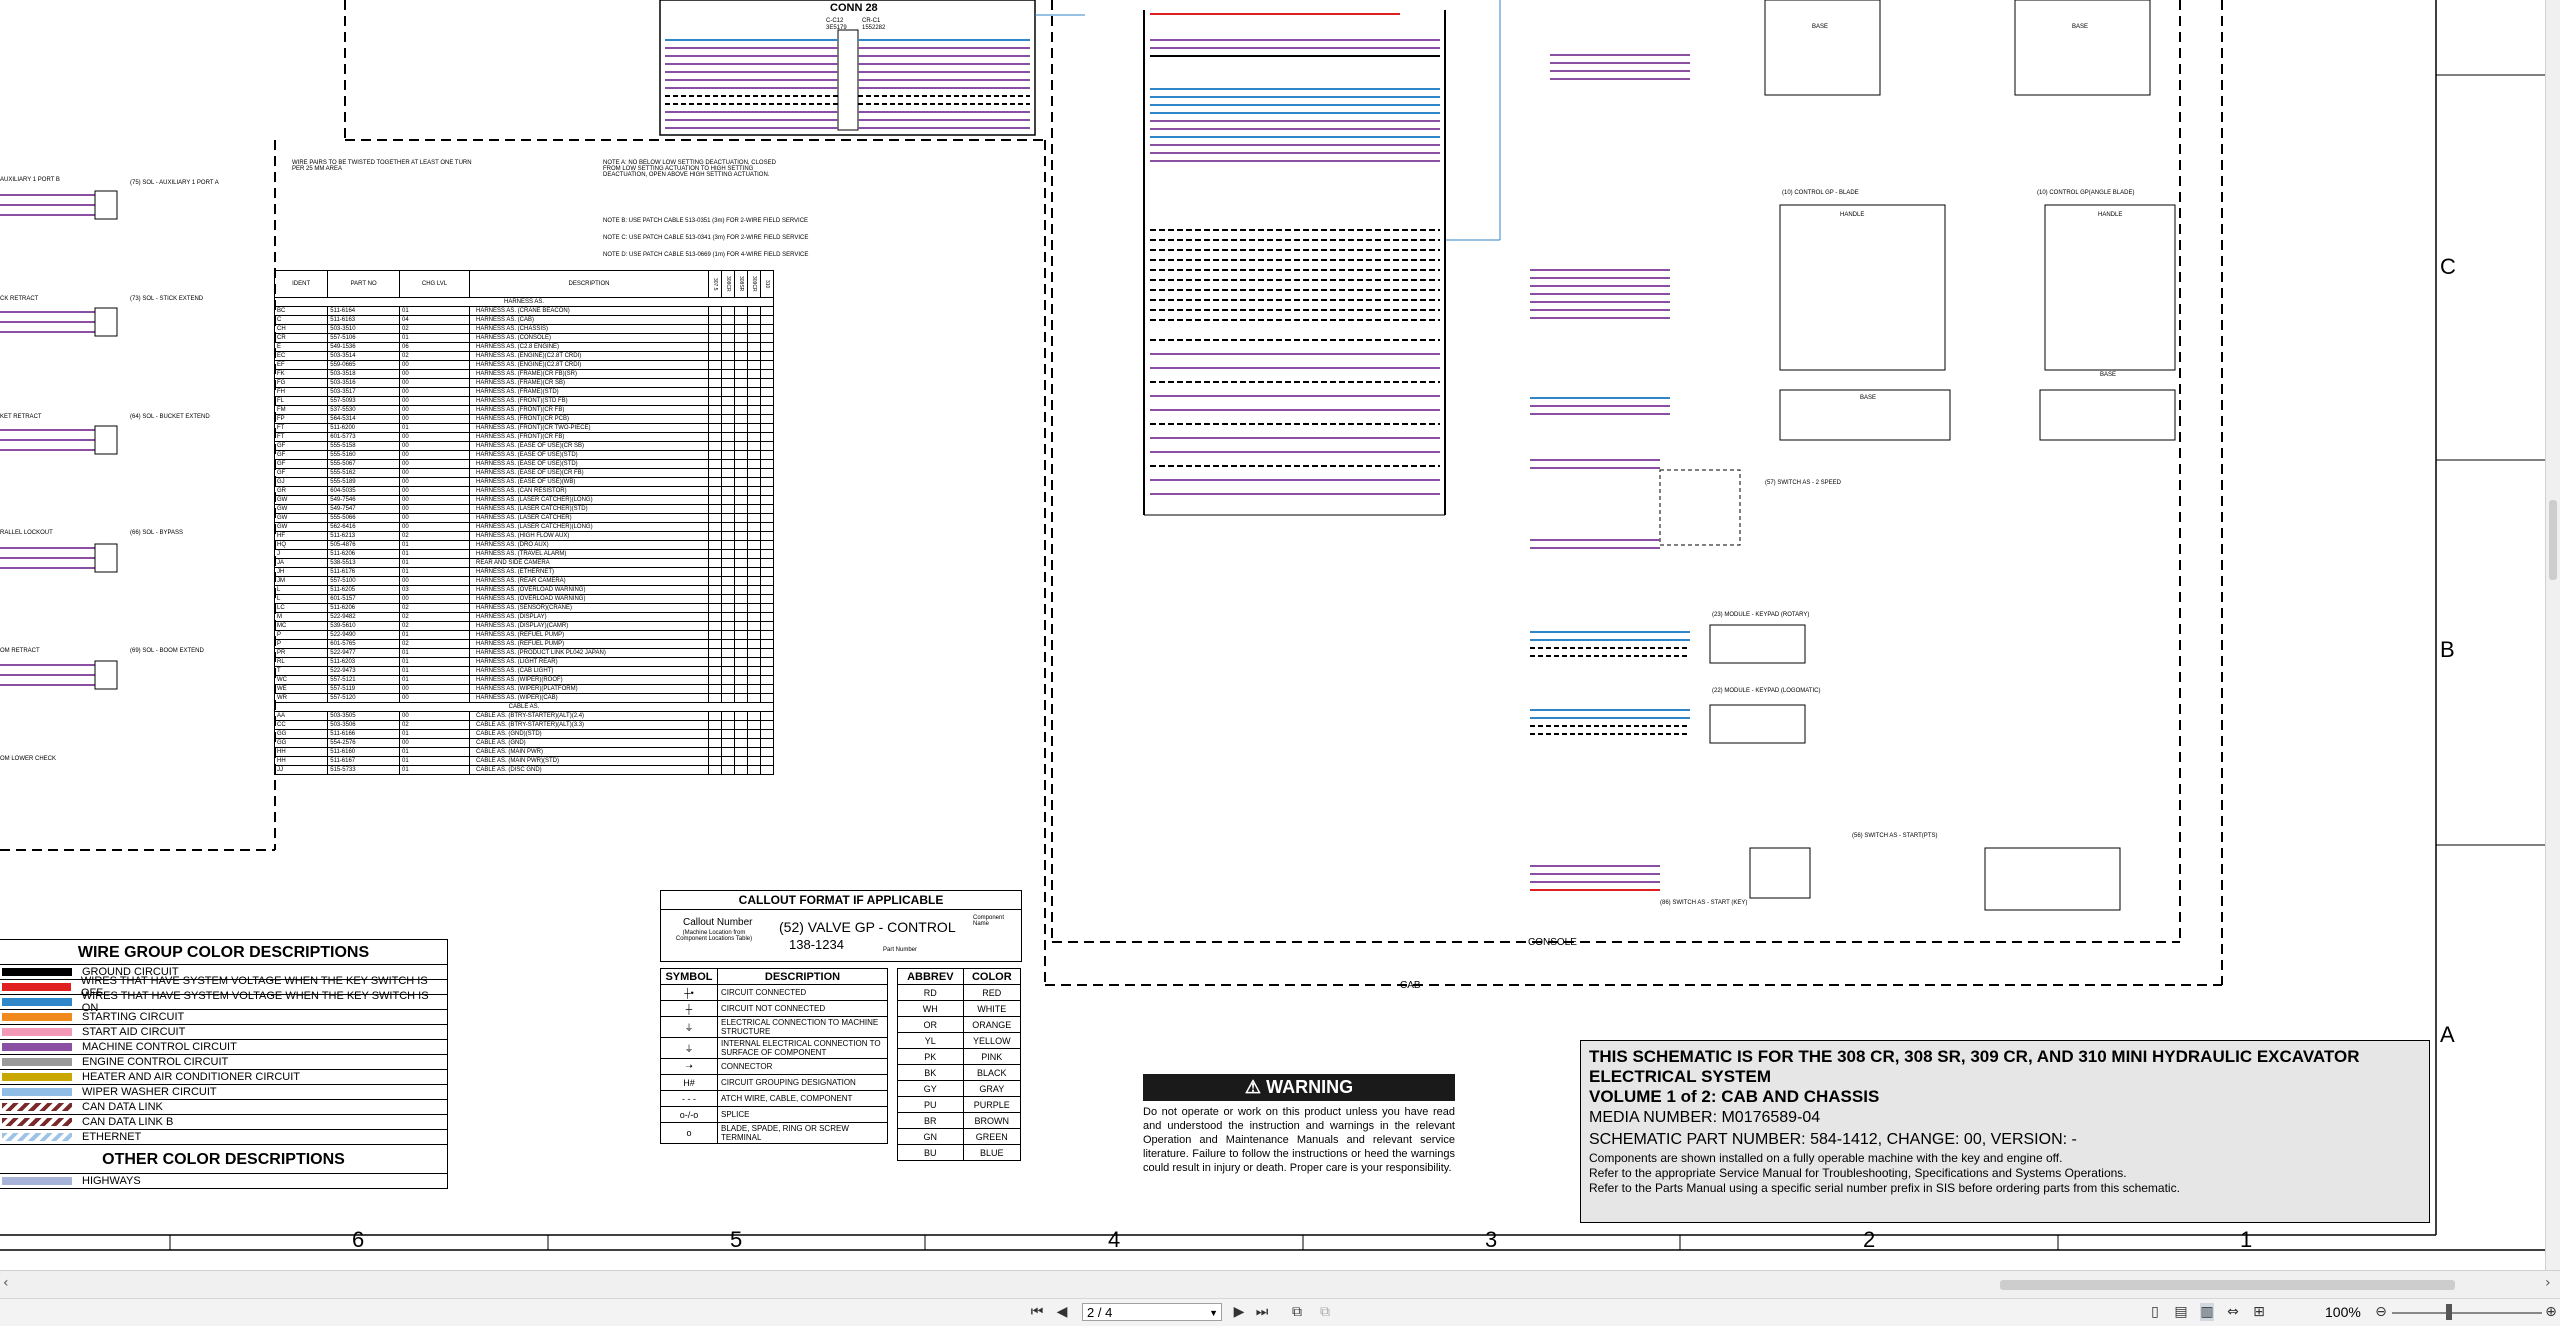 The image size is (2560, 1326). I want to click on abbrev-cell: RED, so click(992, 992).